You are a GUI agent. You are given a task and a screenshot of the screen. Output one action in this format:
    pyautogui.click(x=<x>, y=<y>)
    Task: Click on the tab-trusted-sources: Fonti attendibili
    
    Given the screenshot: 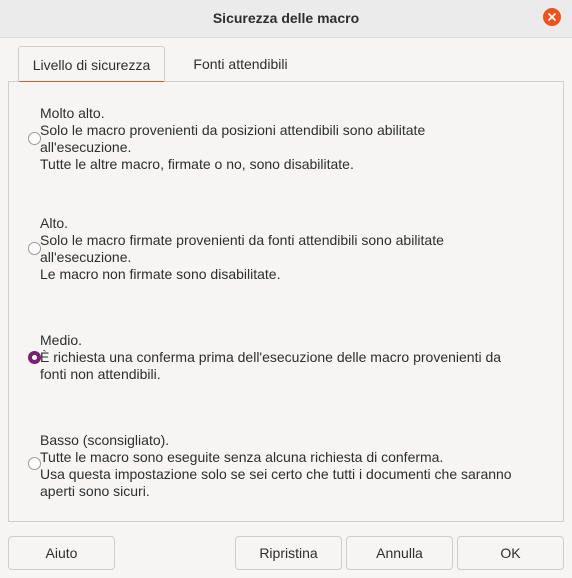 What is the action you would take?
    pyautogui.click(x=240, y=64)
    